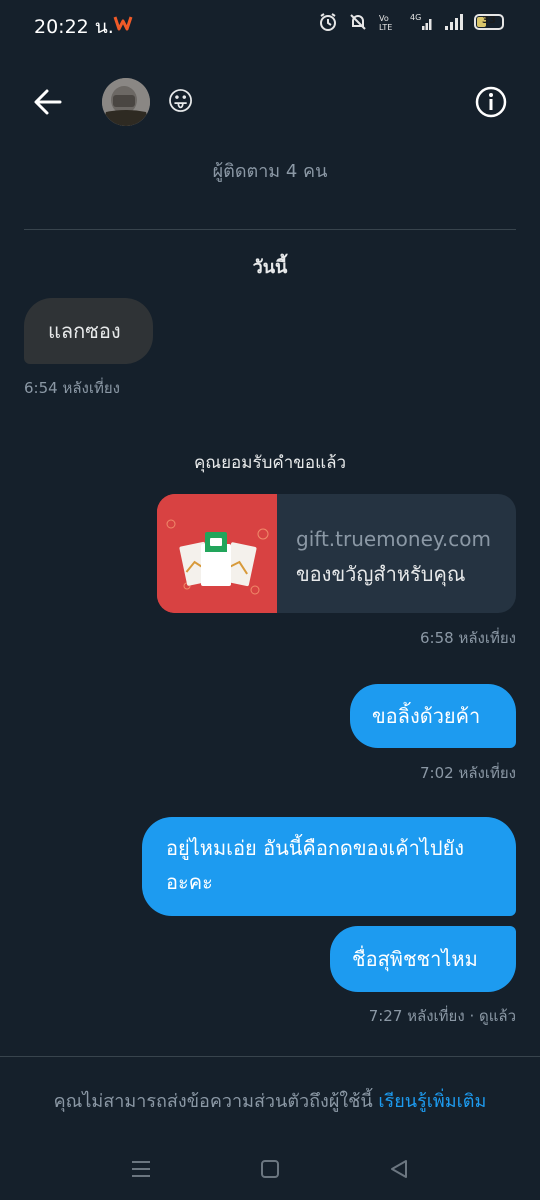  Describe the element at coordinates (329, 866) in the screenshot. I see `message-bubble-outgoing: อยู่ไหมเอ่ย อันนี้คือกดของเค้าไปยัง อะคะ` at that location.